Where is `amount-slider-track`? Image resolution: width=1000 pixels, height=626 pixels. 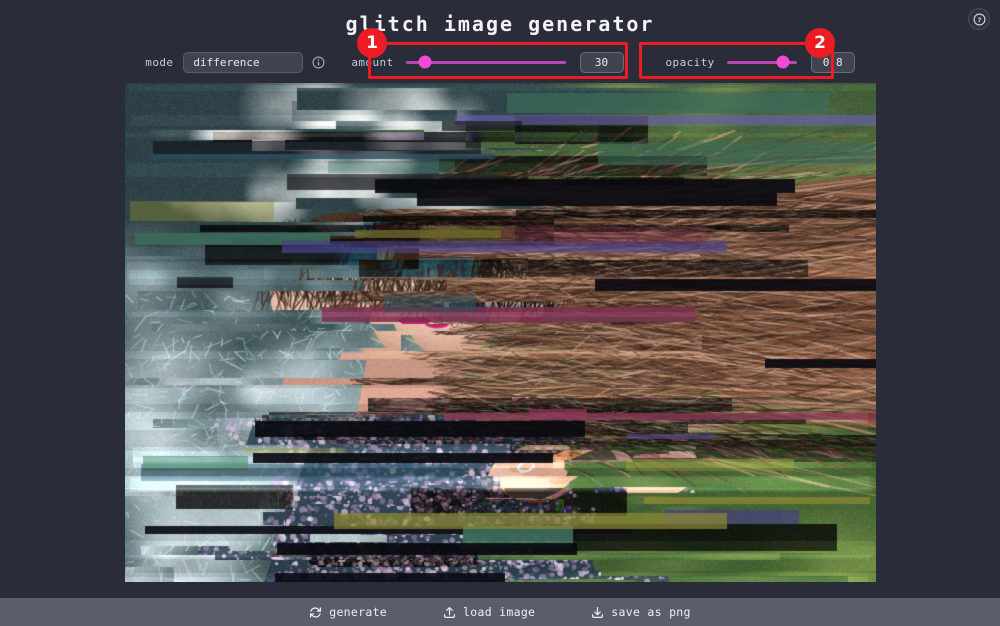
amount-slider-track is located at coordinates (485, 62).